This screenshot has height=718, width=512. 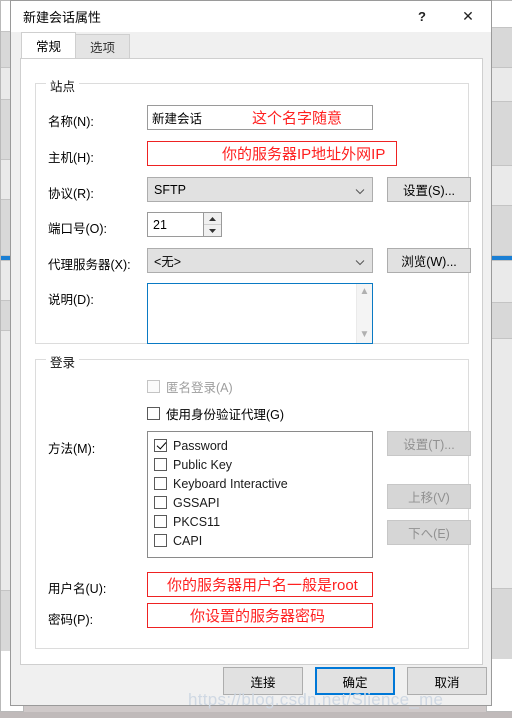 I want to click on anonymous-login-checkbox: 匿名登录(A), so click(x=190, y=386).